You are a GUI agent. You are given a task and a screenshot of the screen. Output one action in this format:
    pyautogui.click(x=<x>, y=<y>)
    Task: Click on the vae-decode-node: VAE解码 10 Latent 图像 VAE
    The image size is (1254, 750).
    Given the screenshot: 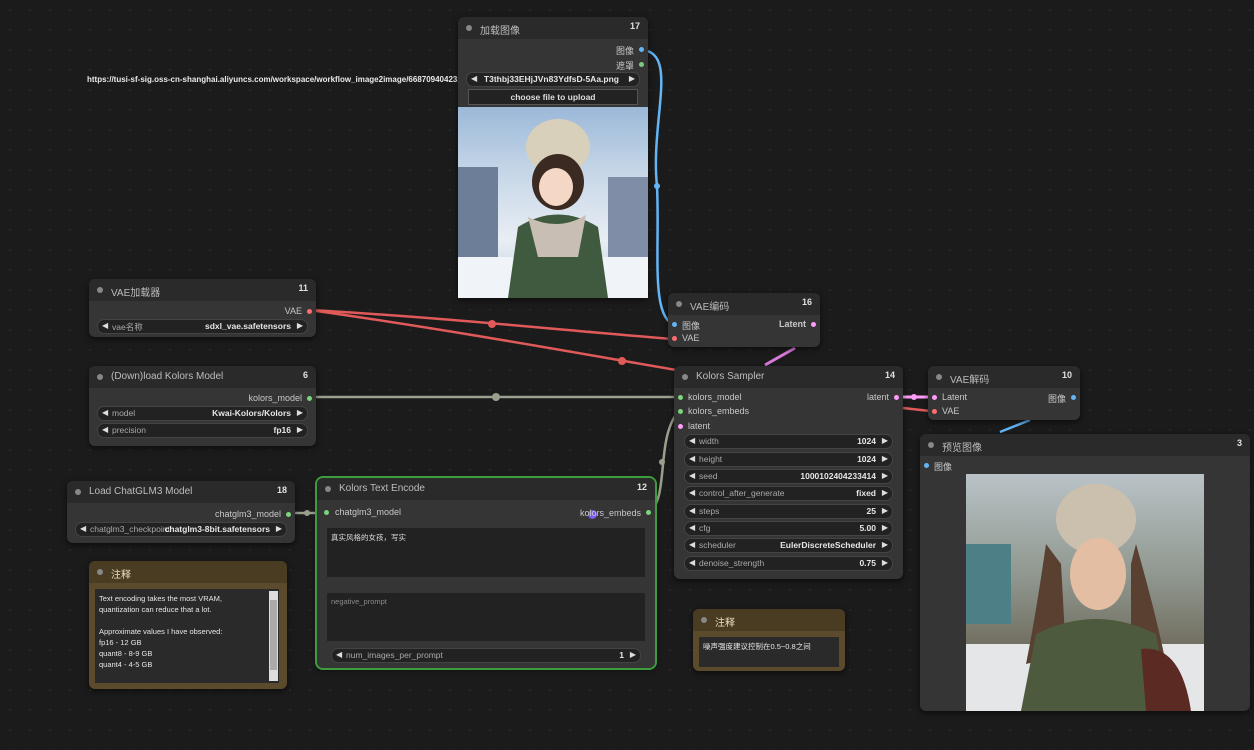 What is the action you would take?
    pyautogui.click(x=1004, y=393)
    